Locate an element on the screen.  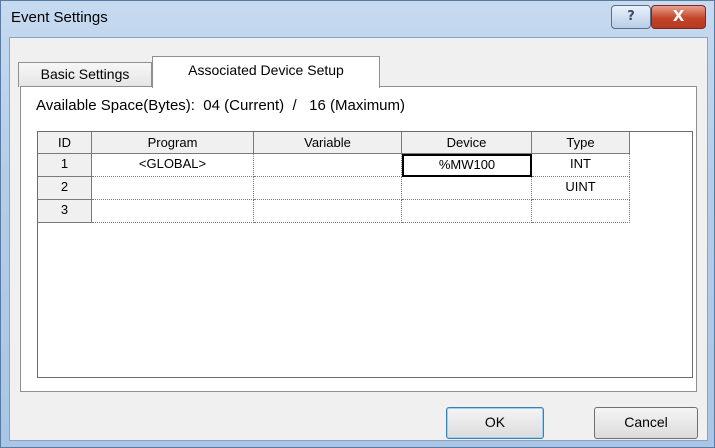
column-header-id: ID is located at coordinates (65, 143).